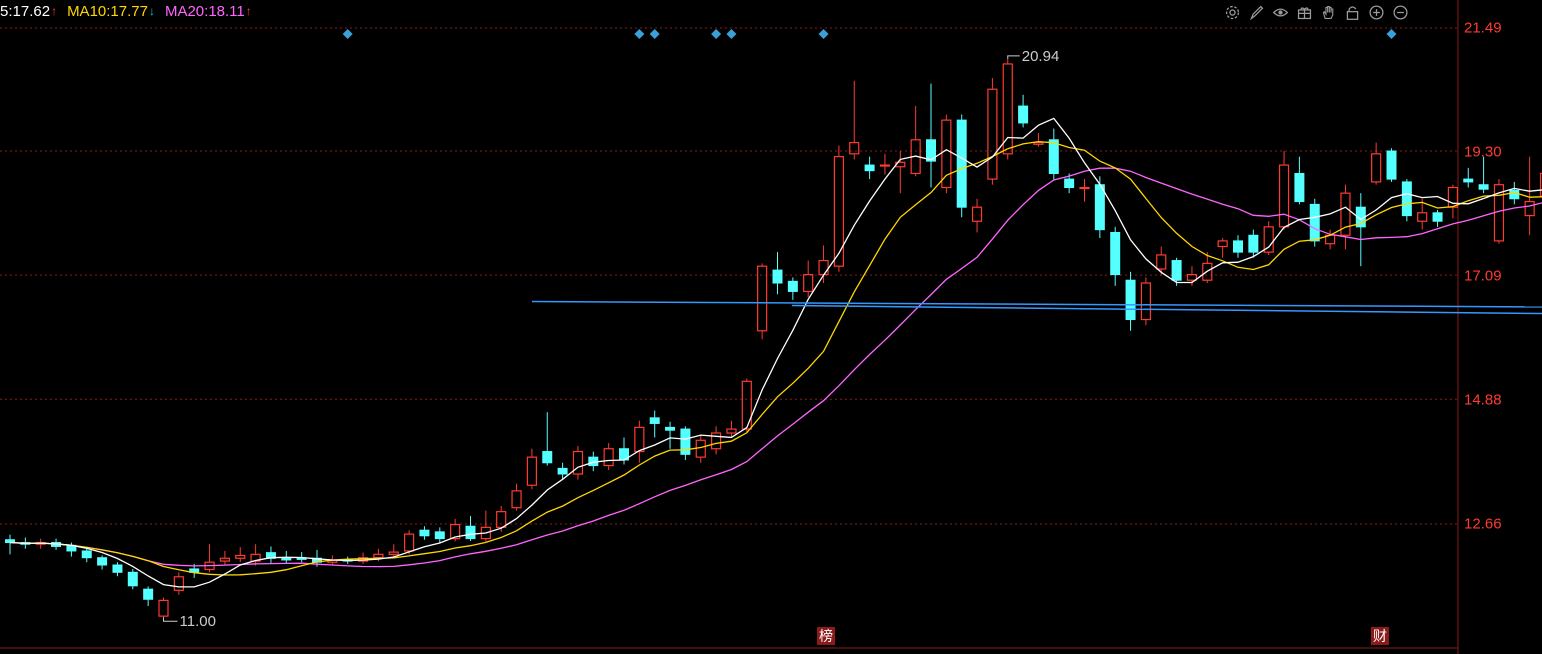 This screenshot has height=654, width=1542. Describe the element at coordinates (1483, 524) in the screenshot. I see `price-axis-label: 12.66` at that location.